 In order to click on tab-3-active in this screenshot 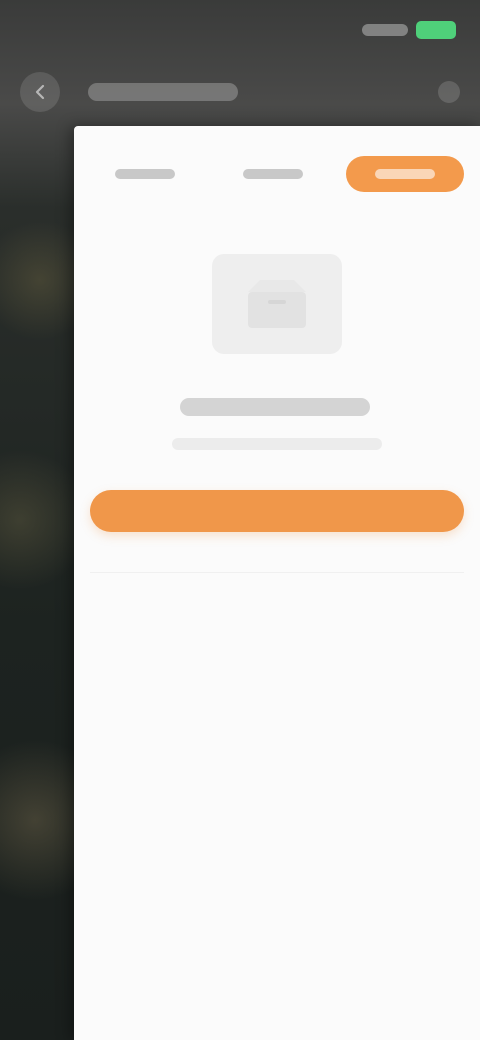, I will do `click(405, 174)`.